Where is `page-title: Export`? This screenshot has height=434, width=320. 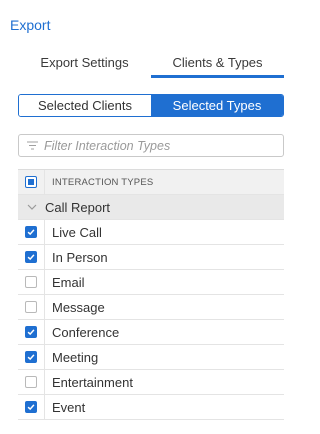 page-title: Export is located at coordinates (30, 25).